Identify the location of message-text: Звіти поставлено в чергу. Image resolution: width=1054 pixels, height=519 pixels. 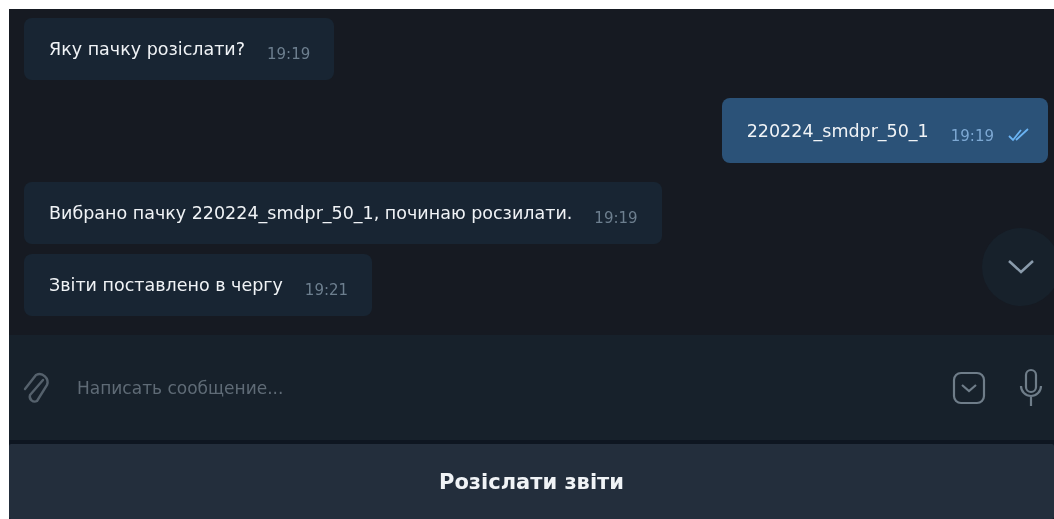
(166, 285).